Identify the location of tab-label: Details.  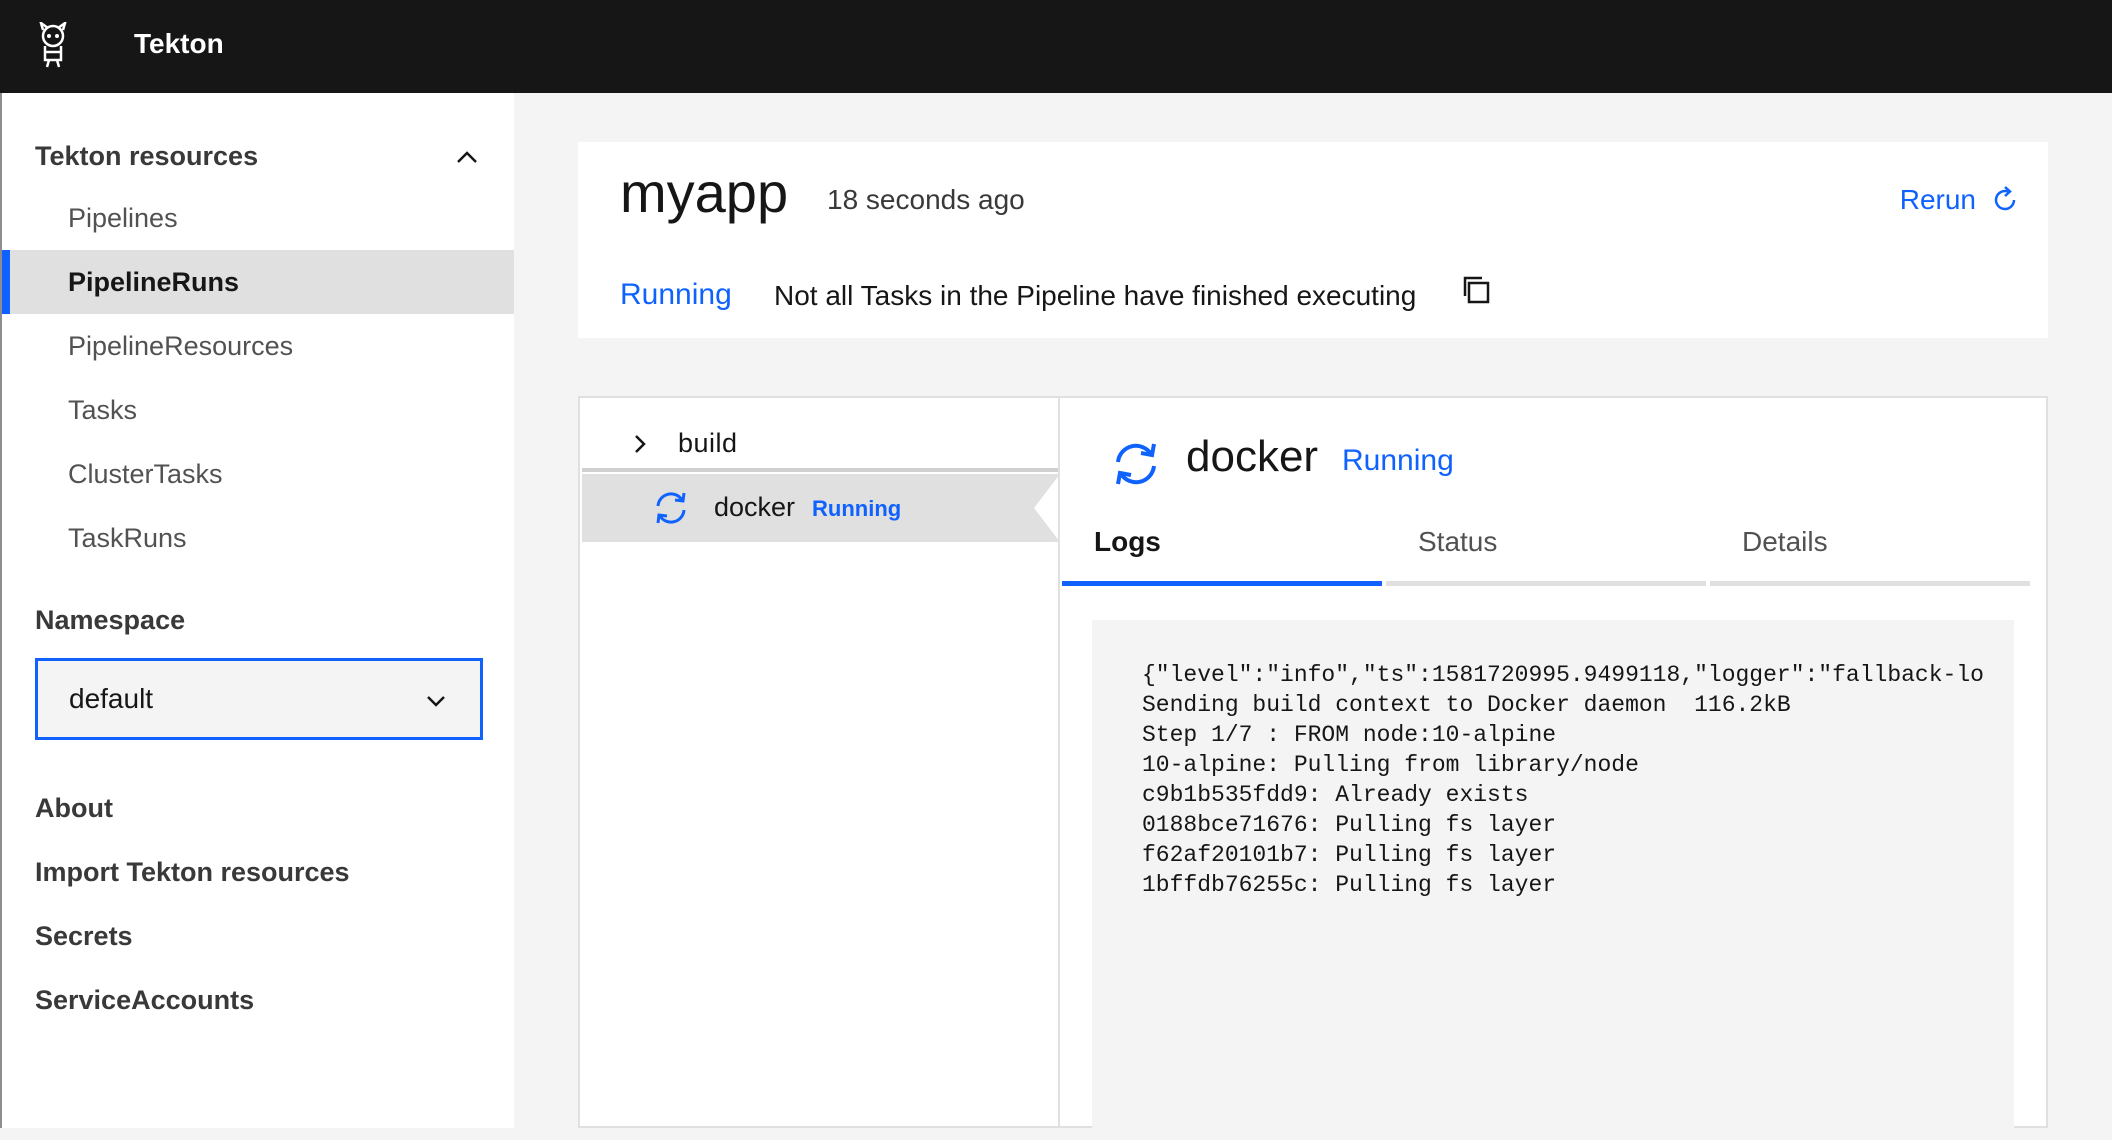
(1785, 541).